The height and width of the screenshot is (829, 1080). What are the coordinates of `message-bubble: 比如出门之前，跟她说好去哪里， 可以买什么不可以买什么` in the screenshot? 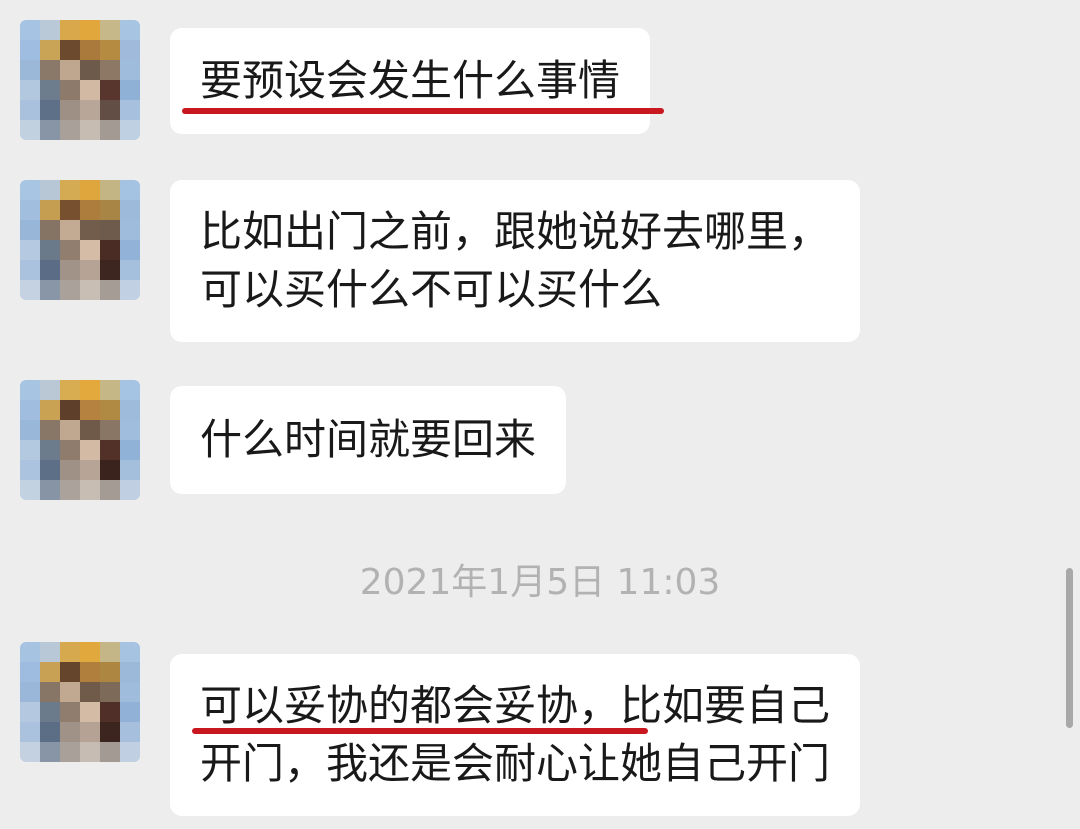 It's located at (515, 261).